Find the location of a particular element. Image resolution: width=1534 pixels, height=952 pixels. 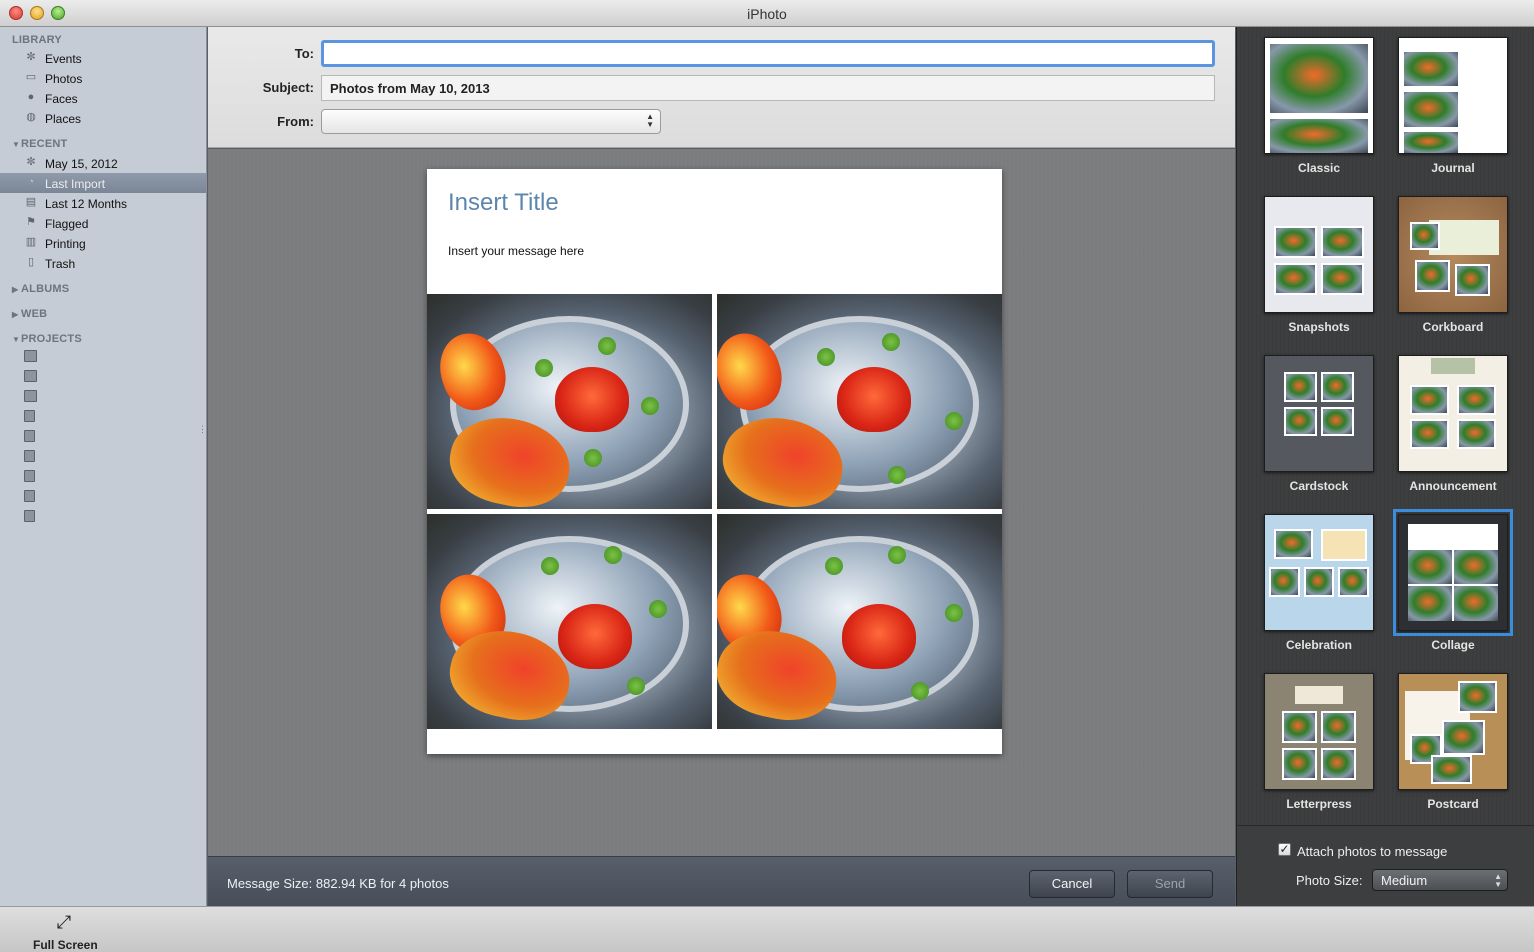

full-screen-button-label: Full Screen is located at coordinates (65, 945).